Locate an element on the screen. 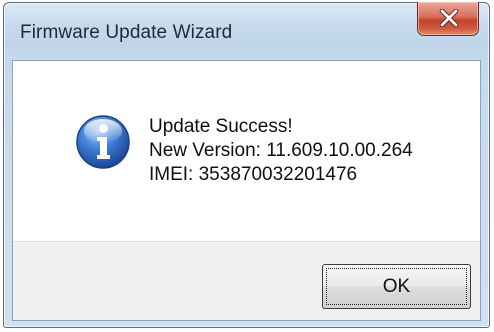 The image size is (494, 332). ok-button-label: OK is located at coordinates (396, 286).